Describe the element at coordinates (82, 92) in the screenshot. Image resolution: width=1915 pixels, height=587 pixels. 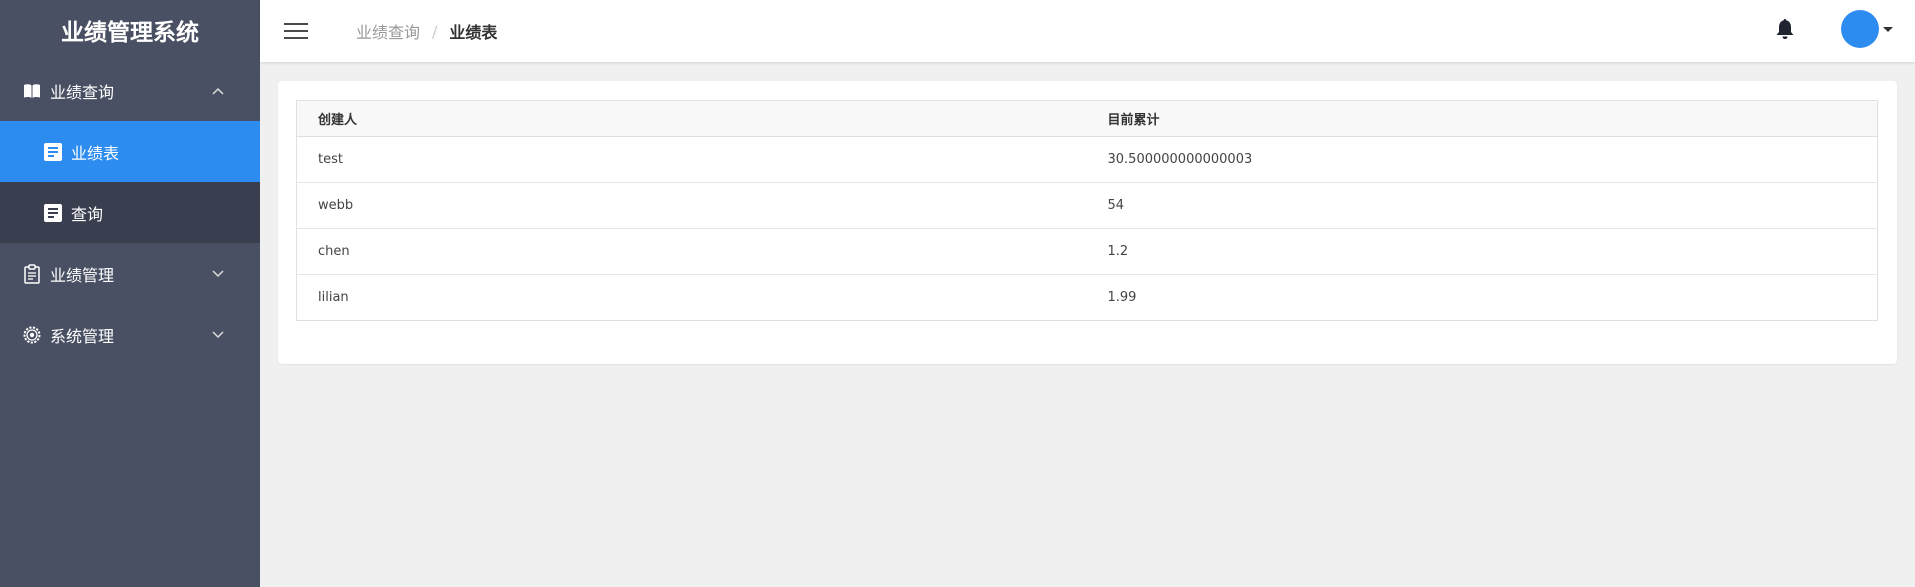
I see `sidebar-group-label: 业绩查询` at that location.